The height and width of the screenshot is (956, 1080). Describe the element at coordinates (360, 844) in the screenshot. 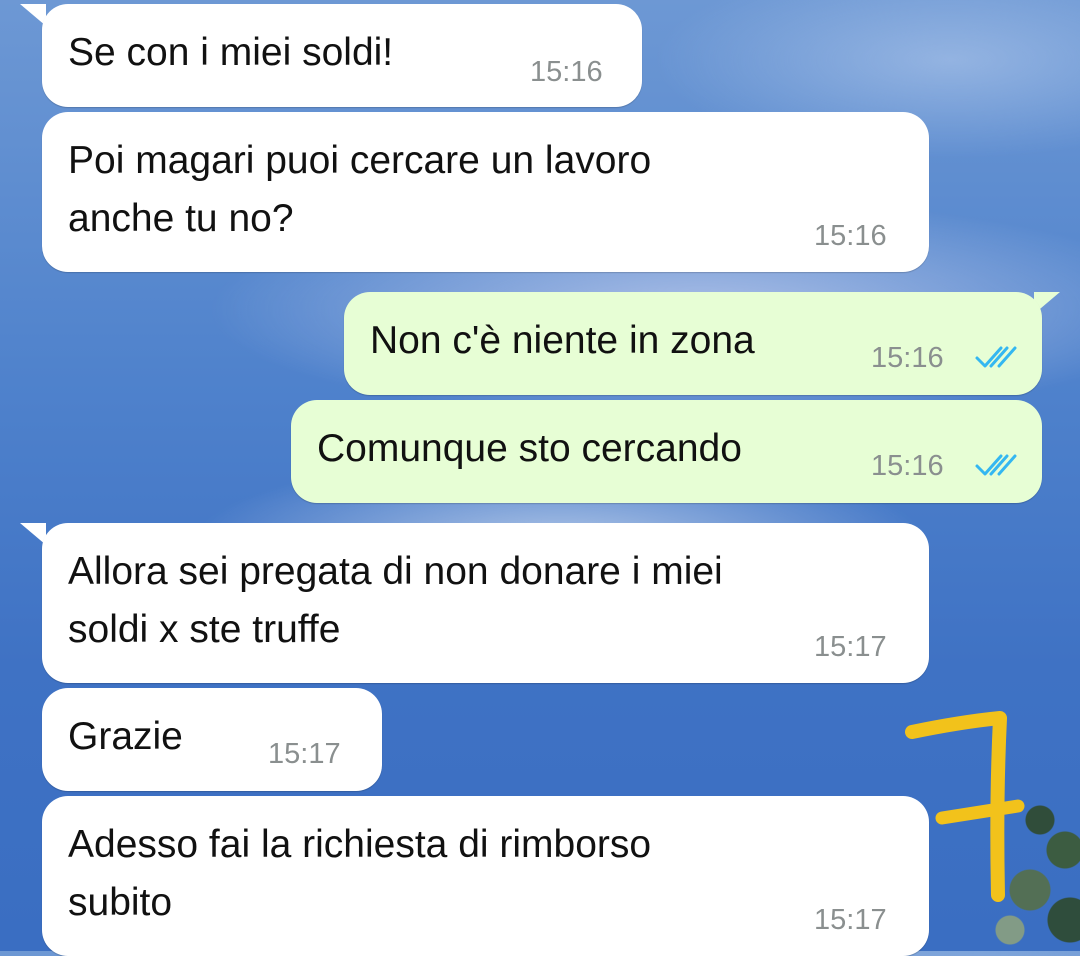

I see `message-text: Adesso fai la richiesta di rimborso` at that location.